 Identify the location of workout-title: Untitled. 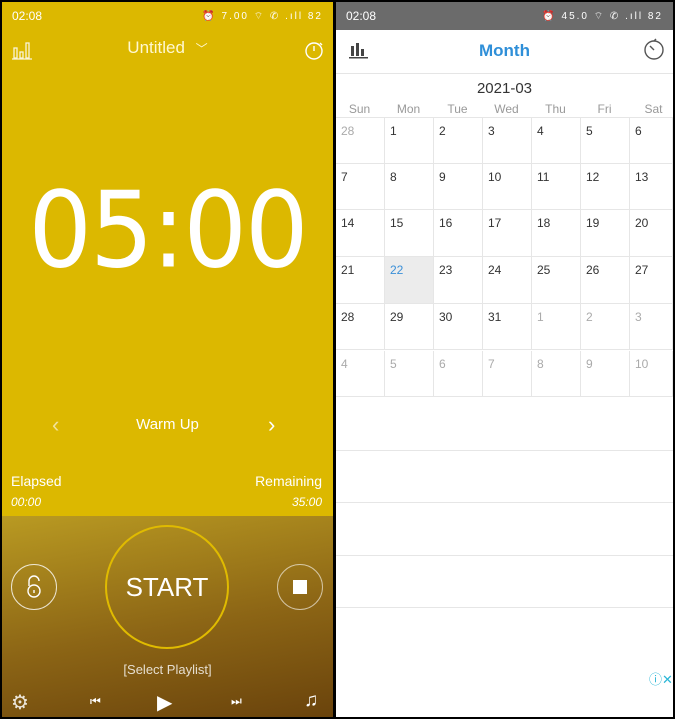
(156, 47).